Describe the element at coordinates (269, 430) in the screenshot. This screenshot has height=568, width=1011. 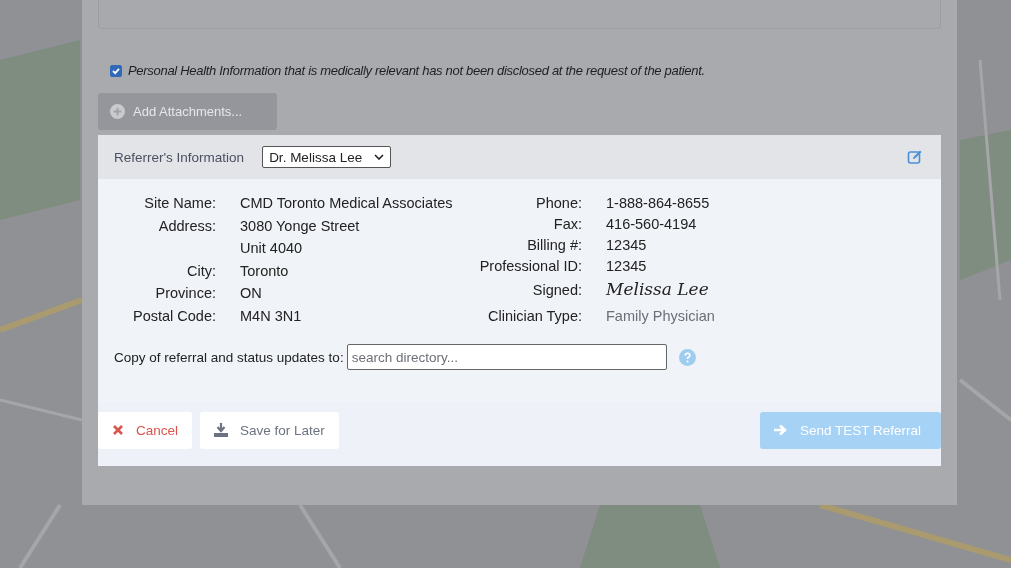
I see `save-button: Save for Later` at that location.